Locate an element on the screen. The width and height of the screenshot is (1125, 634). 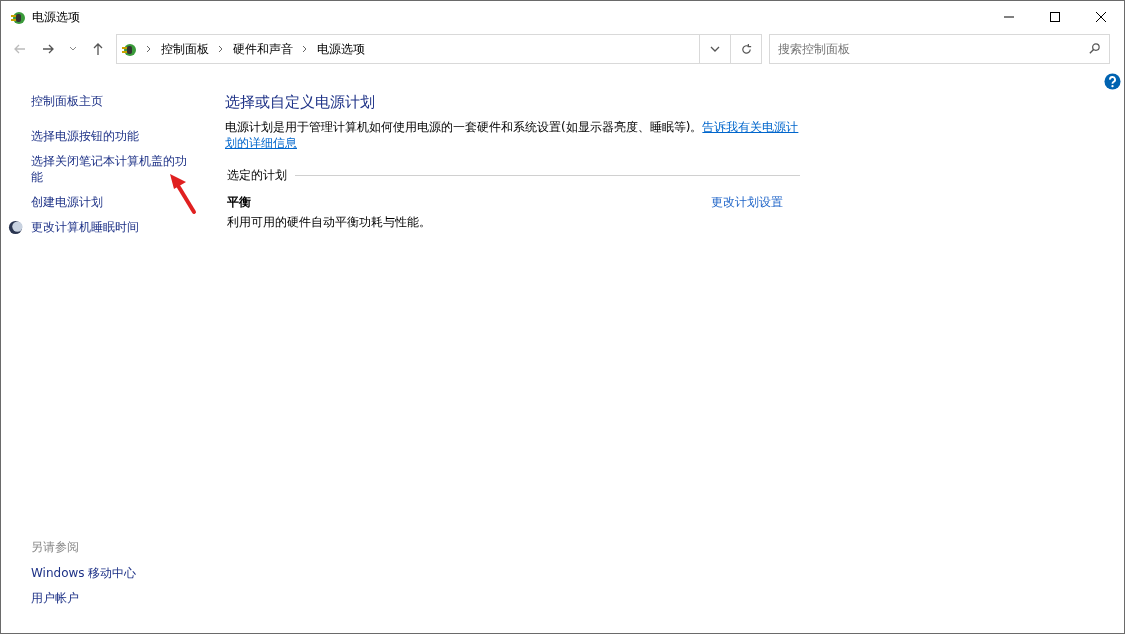
refresh-icon is located at coordinates (746, 49).